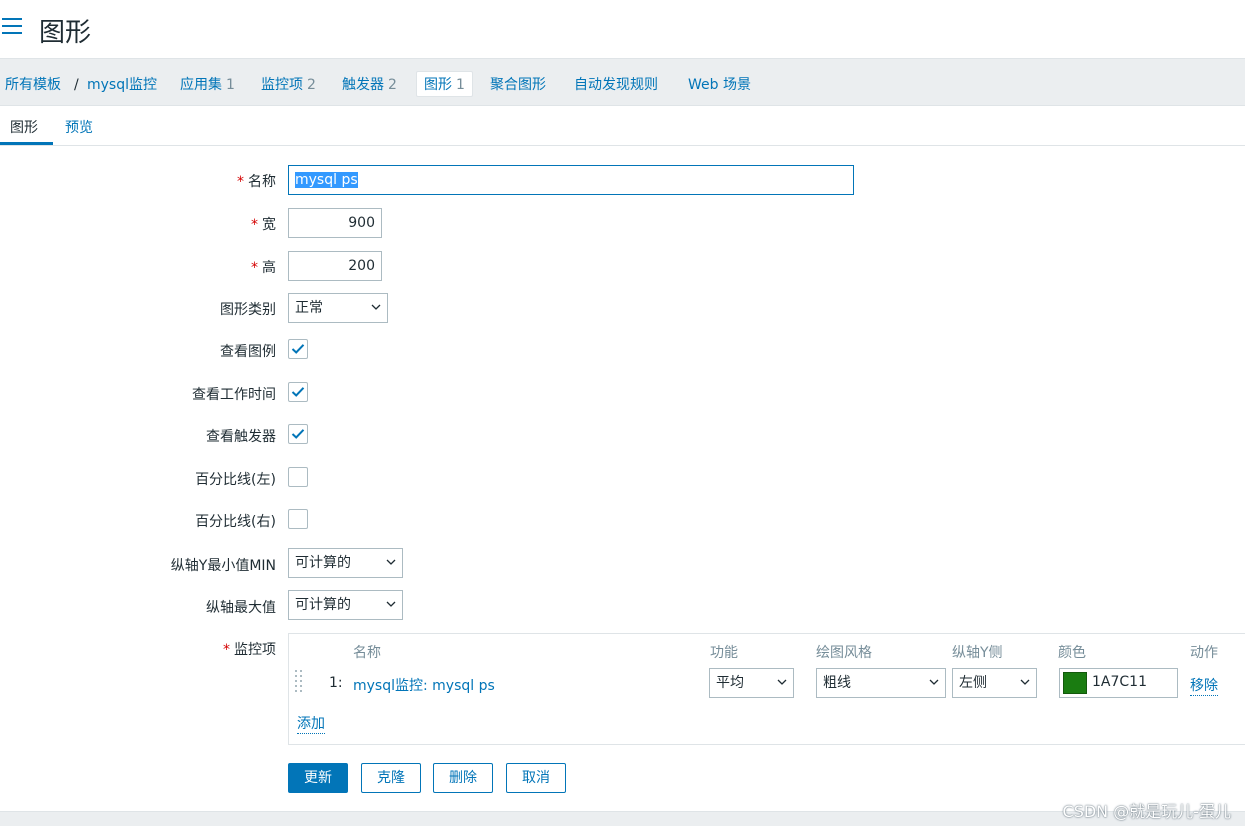 Image resolution: width=1245 pixels, height=826 pixels. What do you see at coordinates (326, 180) in the screenshot?
I see `name-input-value: mysql ps` at bounding box center [326, 180].